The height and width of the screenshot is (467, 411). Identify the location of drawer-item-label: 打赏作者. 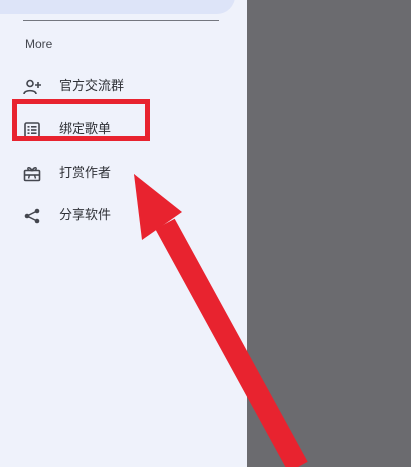
(85, 173).